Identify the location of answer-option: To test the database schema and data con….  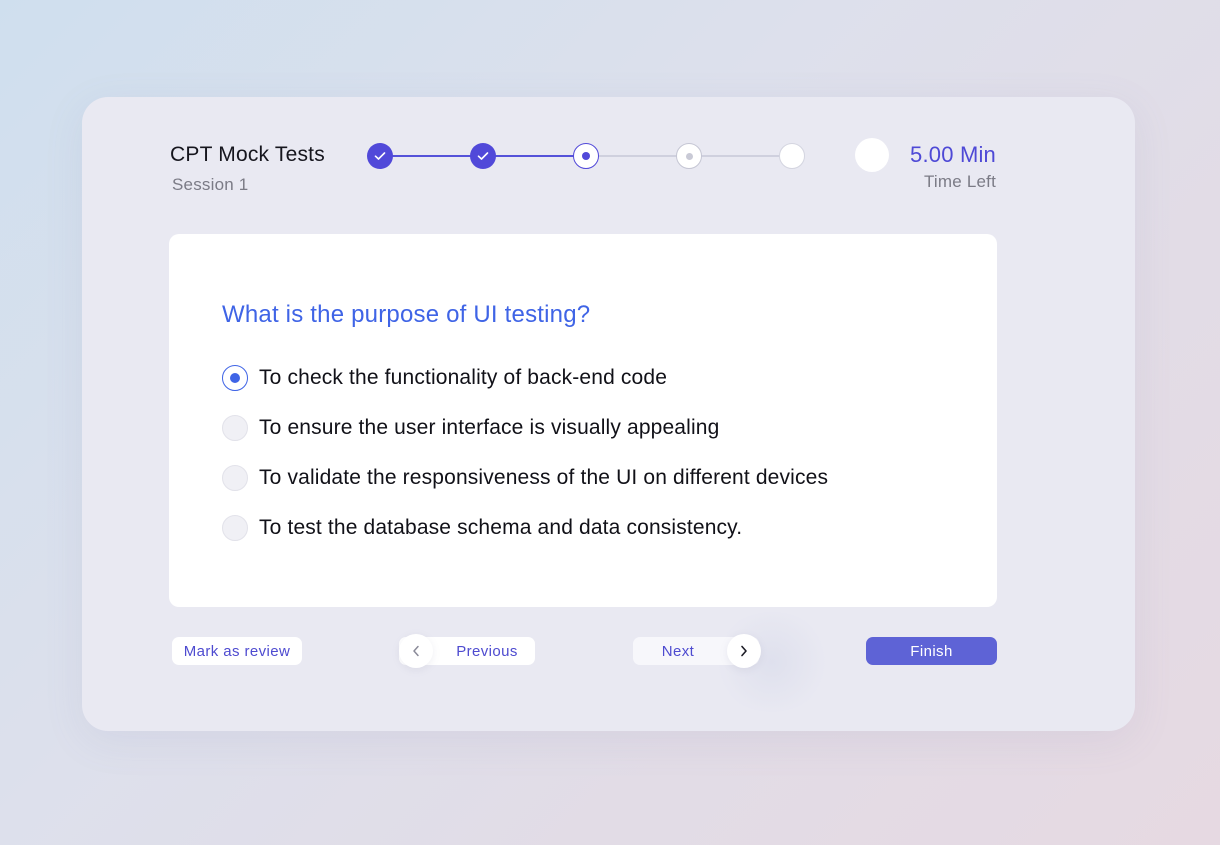
(482, 528).